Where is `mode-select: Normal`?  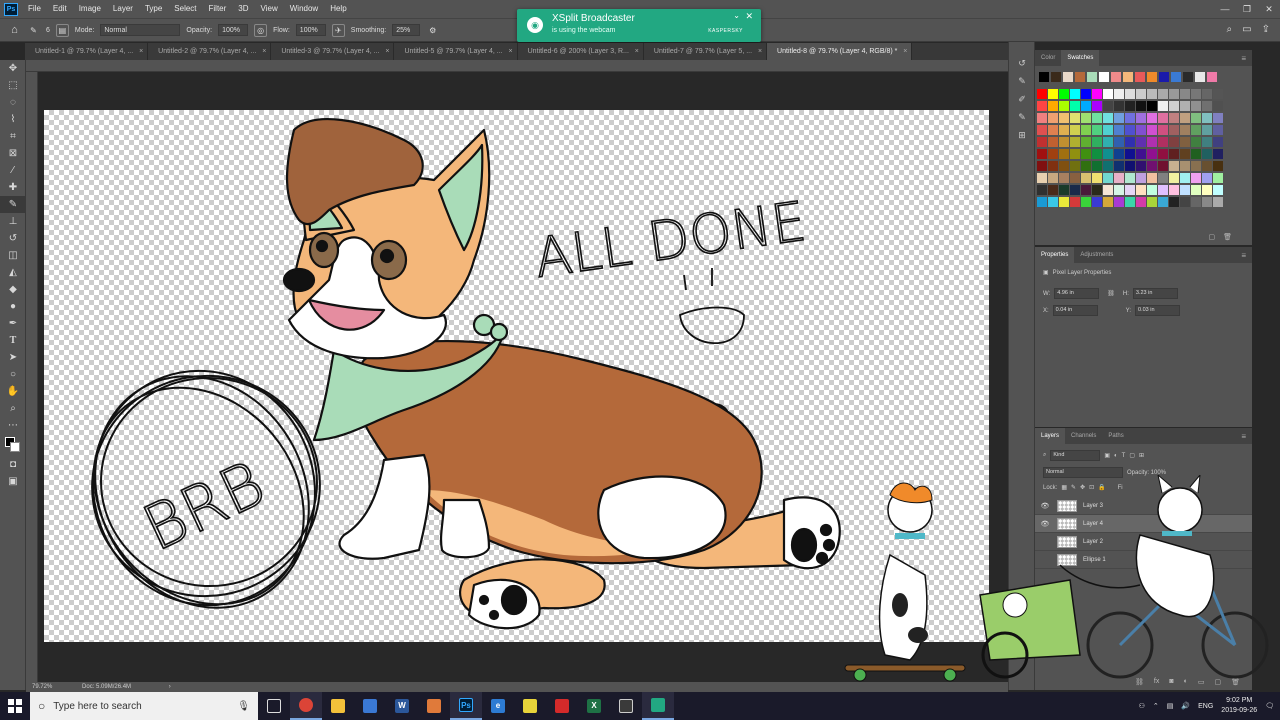 mode-select: Normal is located at coordinates (140, 30).